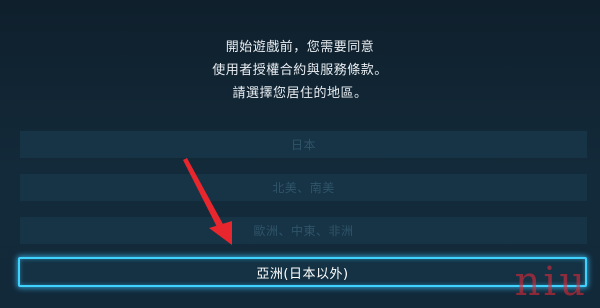 This screenshot has height=308, width=600. What do you see at coordinates (300, 47) in the screenshot?
I see `prompt-line-1: 開始遊戲前，您需要同意` at bounding box center [300, 47].